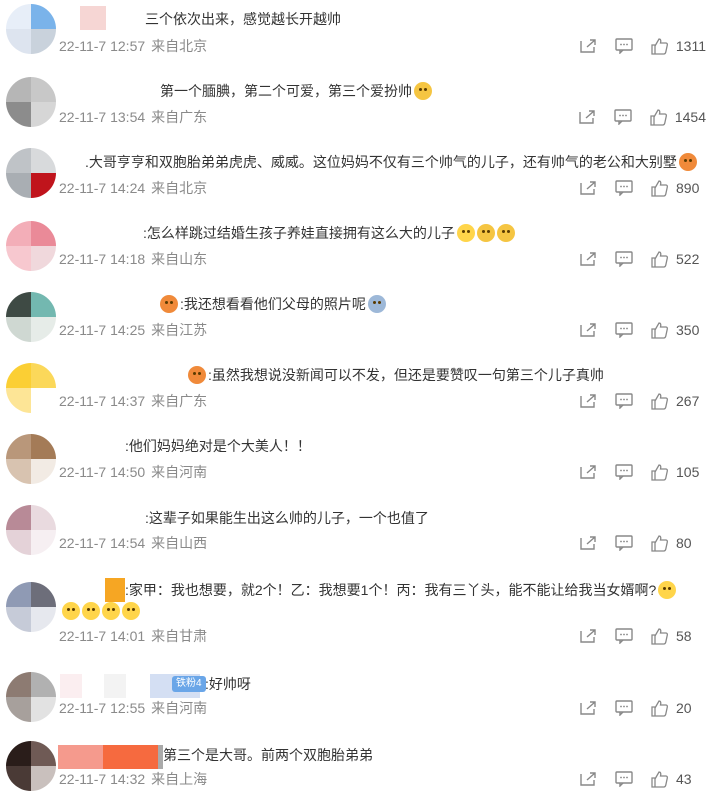  What do you see at coordinates (287, 518) in the screenshot?
I see `comment-text: :这辈子如果能生出这么帅的儿子，一个也值了` at bounding box center [287, 518].